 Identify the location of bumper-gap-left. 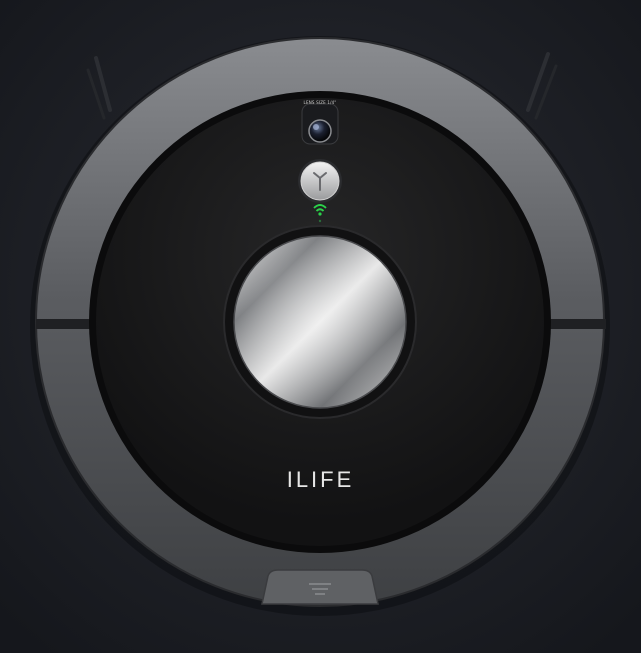
(66, 324).